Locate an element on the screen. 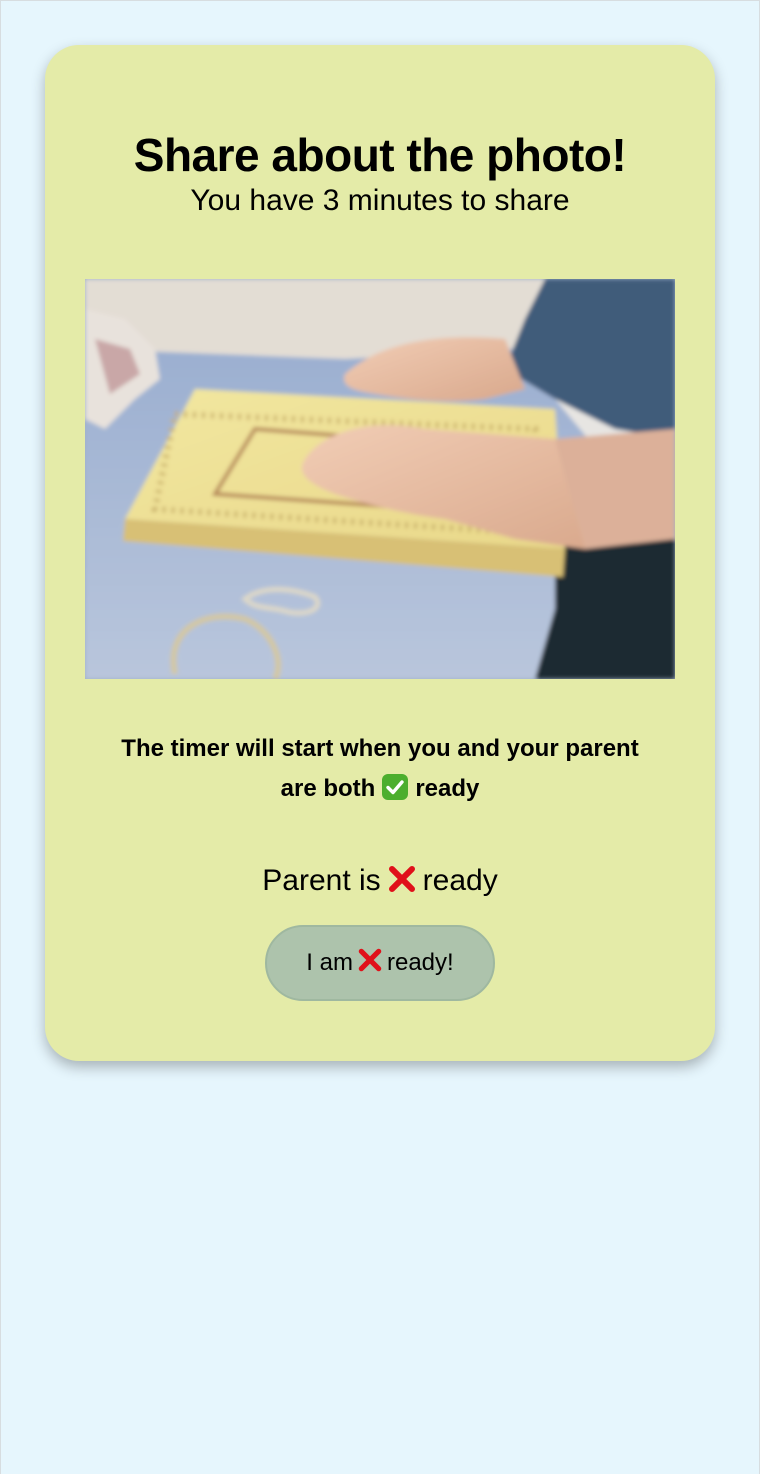 This screenshot has height=1474, width=760. parent-ready-status: Parent is ready is located at coordinates (380, 881).